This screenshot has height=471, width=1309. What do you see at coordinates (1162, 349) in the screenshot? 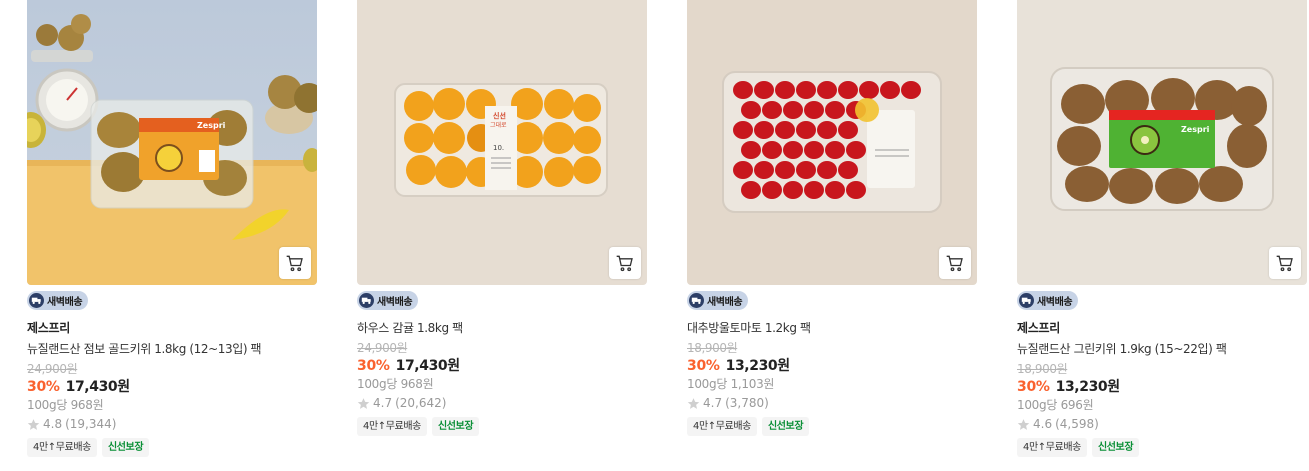
I see `product-name: 뉴질랜드산 그린키위 1.9kg (15~22입) 팩` at bounding box center [1162, 349].